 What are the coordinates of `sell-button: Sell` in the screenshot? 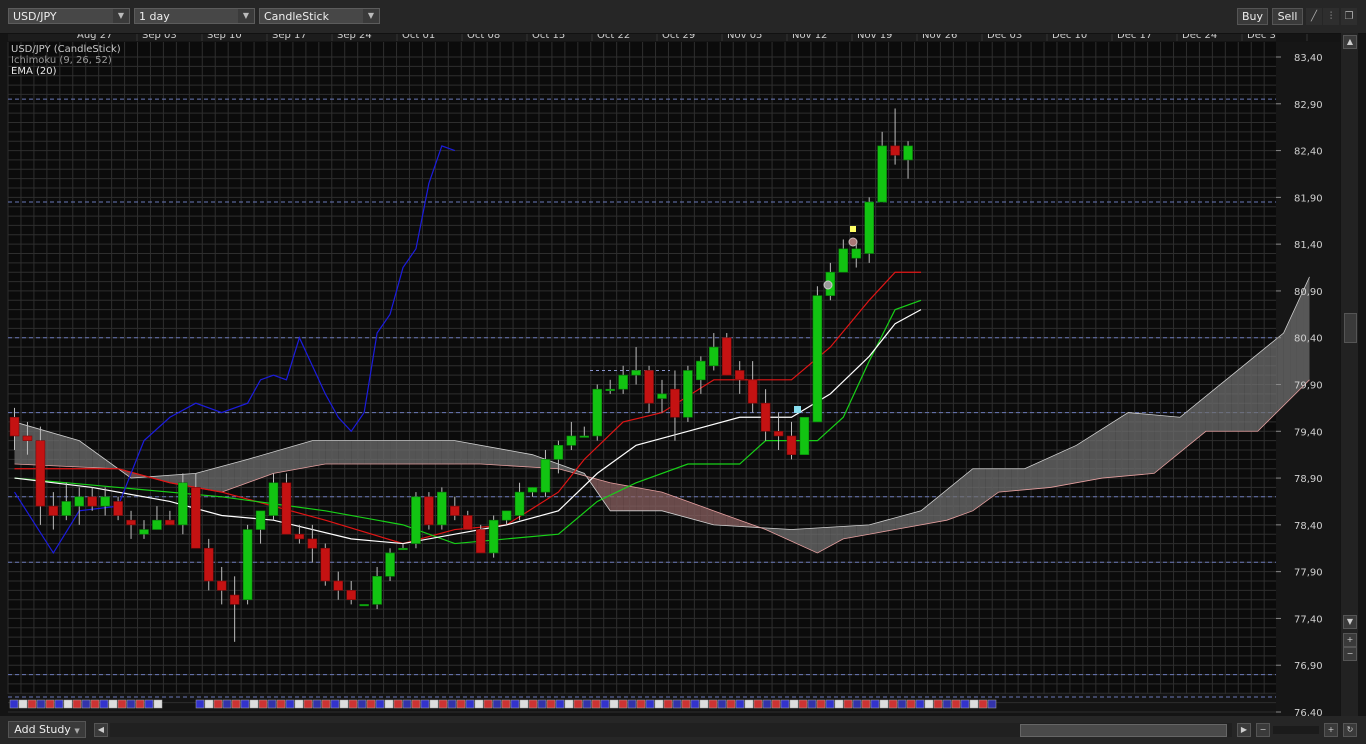 It's located at (1287, 16).